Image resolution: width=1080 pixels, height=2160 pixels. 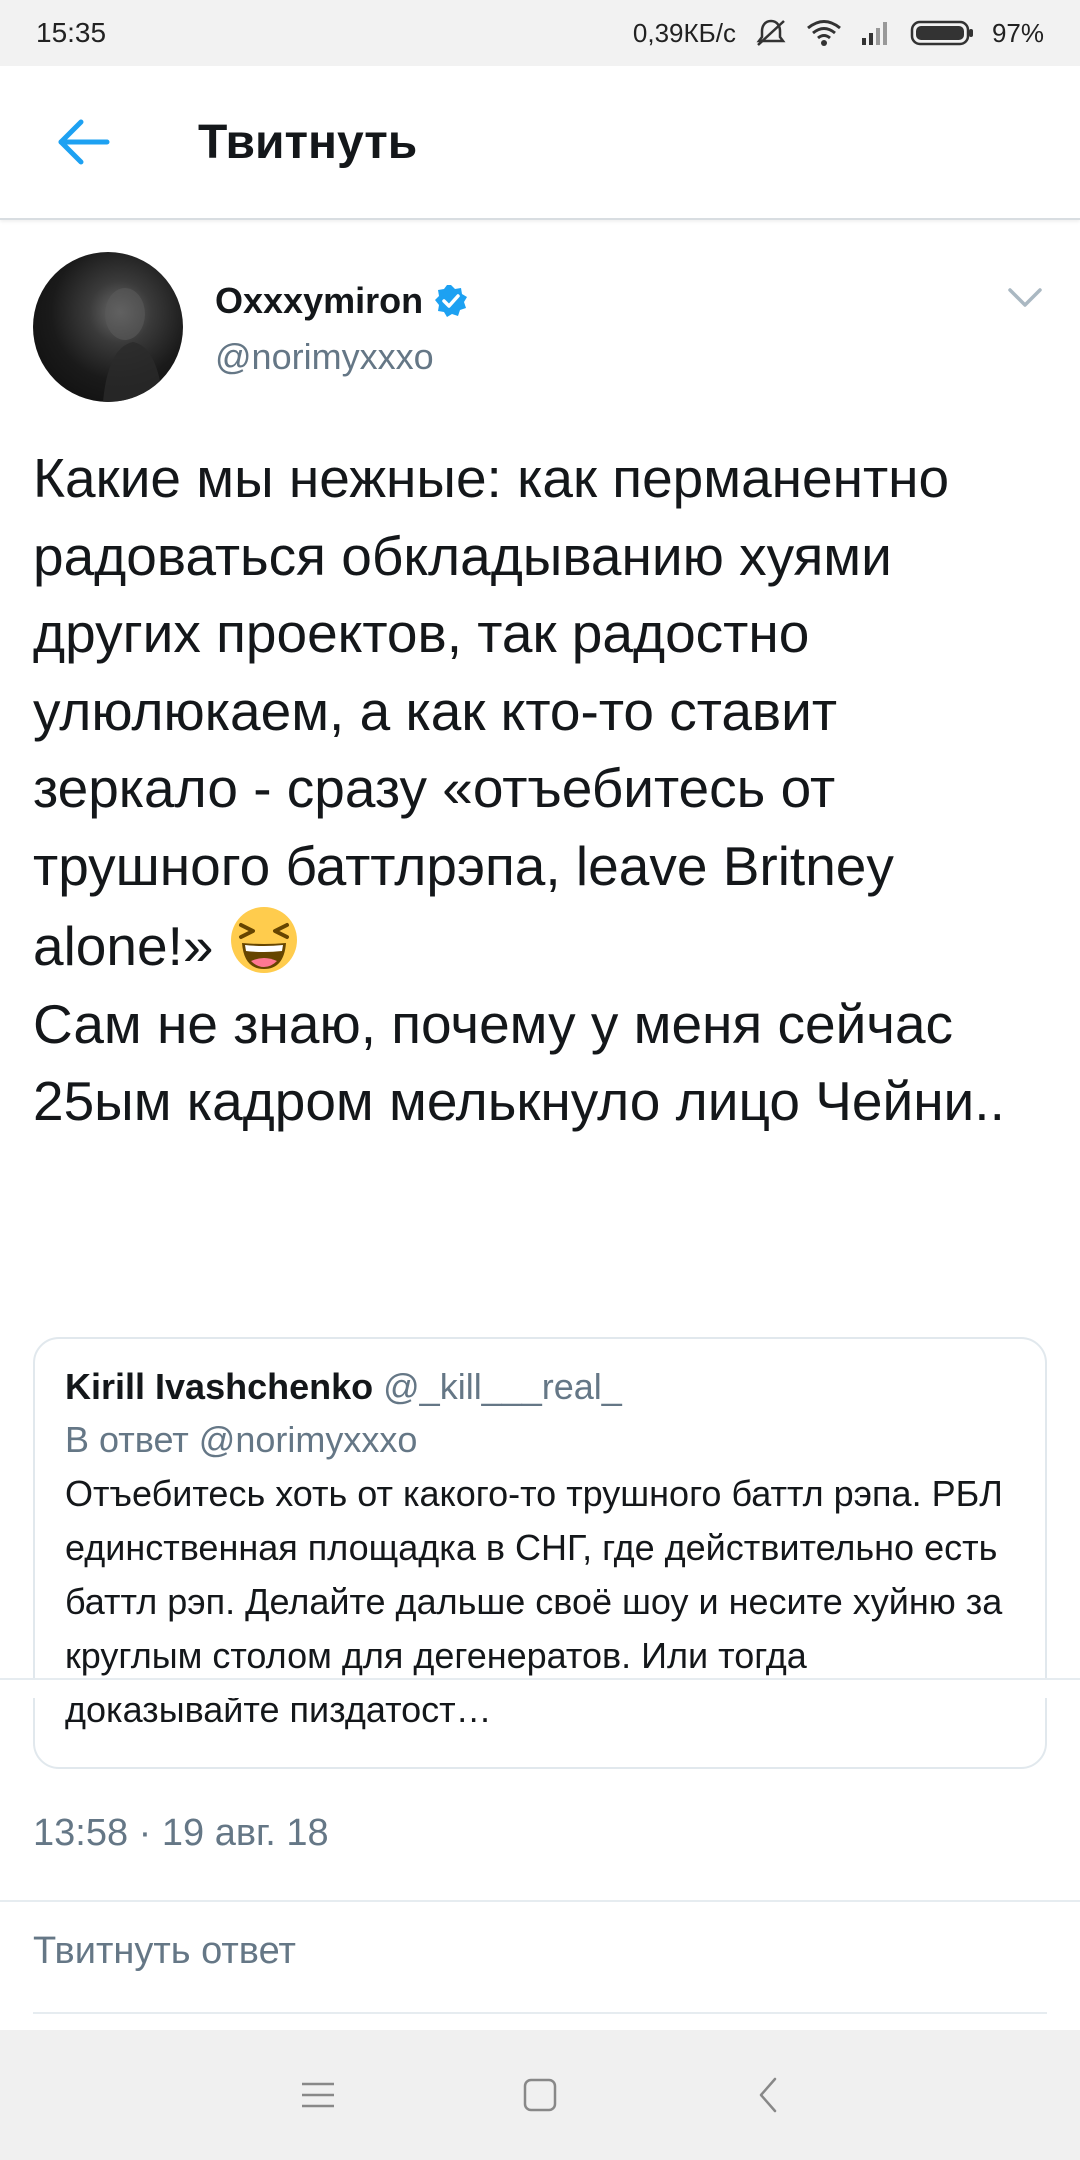 What do you see at coordinates (324, 357) in the screenshot?
I see `author-handle: @norimyxxxo` at bounding box center [324, 357].